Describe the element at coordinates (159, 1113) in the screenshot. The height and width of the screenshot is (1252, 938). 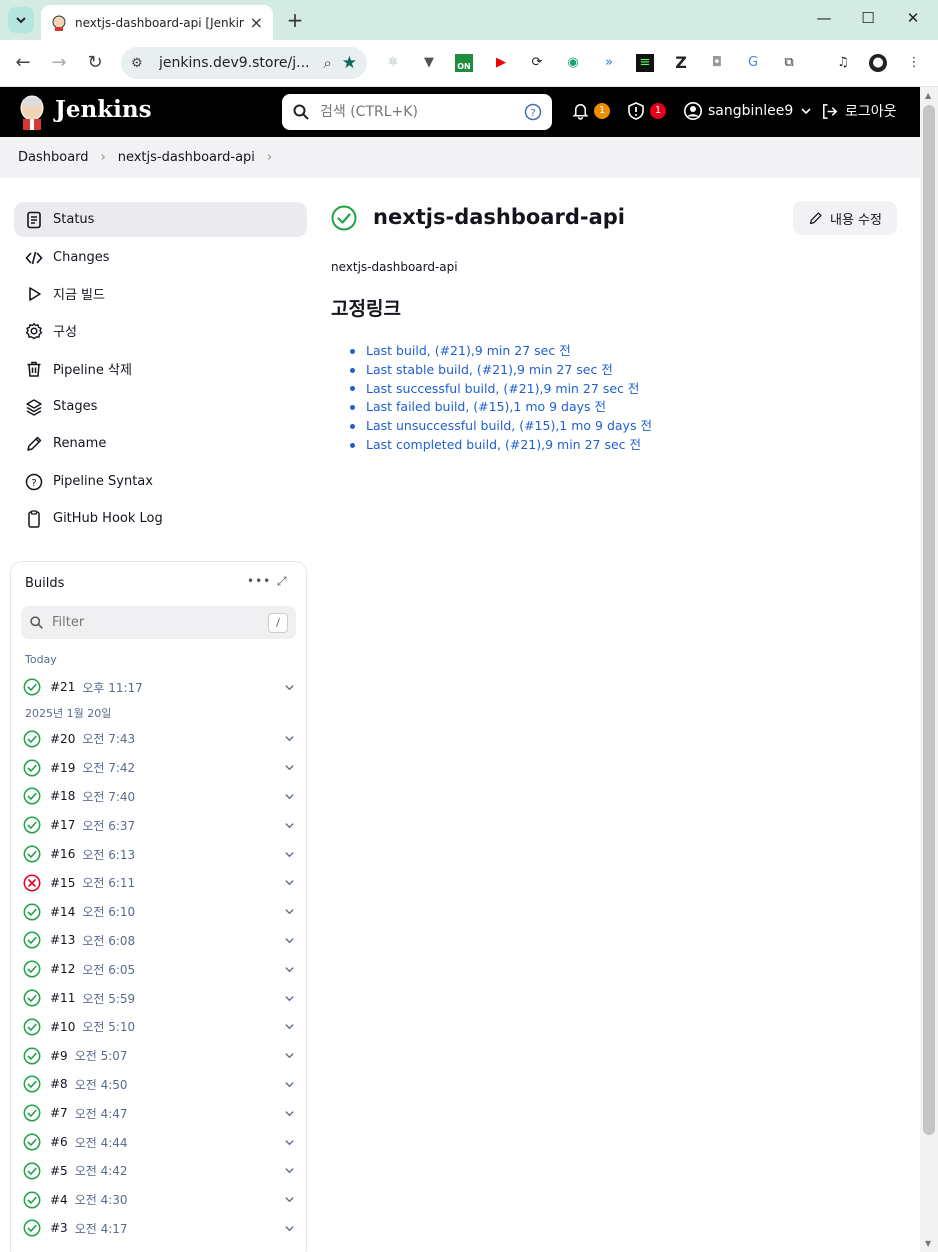
I see `build-row: #7 오전 4:47` at that location.